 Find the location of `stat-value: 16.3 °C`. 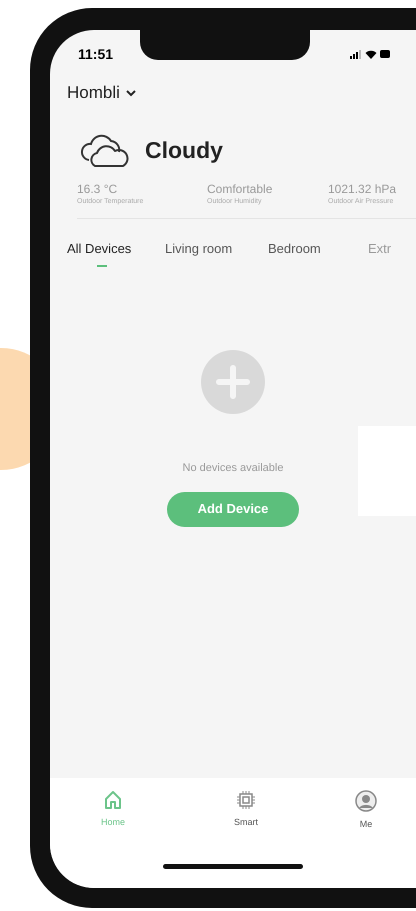

stat-value: 16.3 °C is located at coordinates (97, 189).